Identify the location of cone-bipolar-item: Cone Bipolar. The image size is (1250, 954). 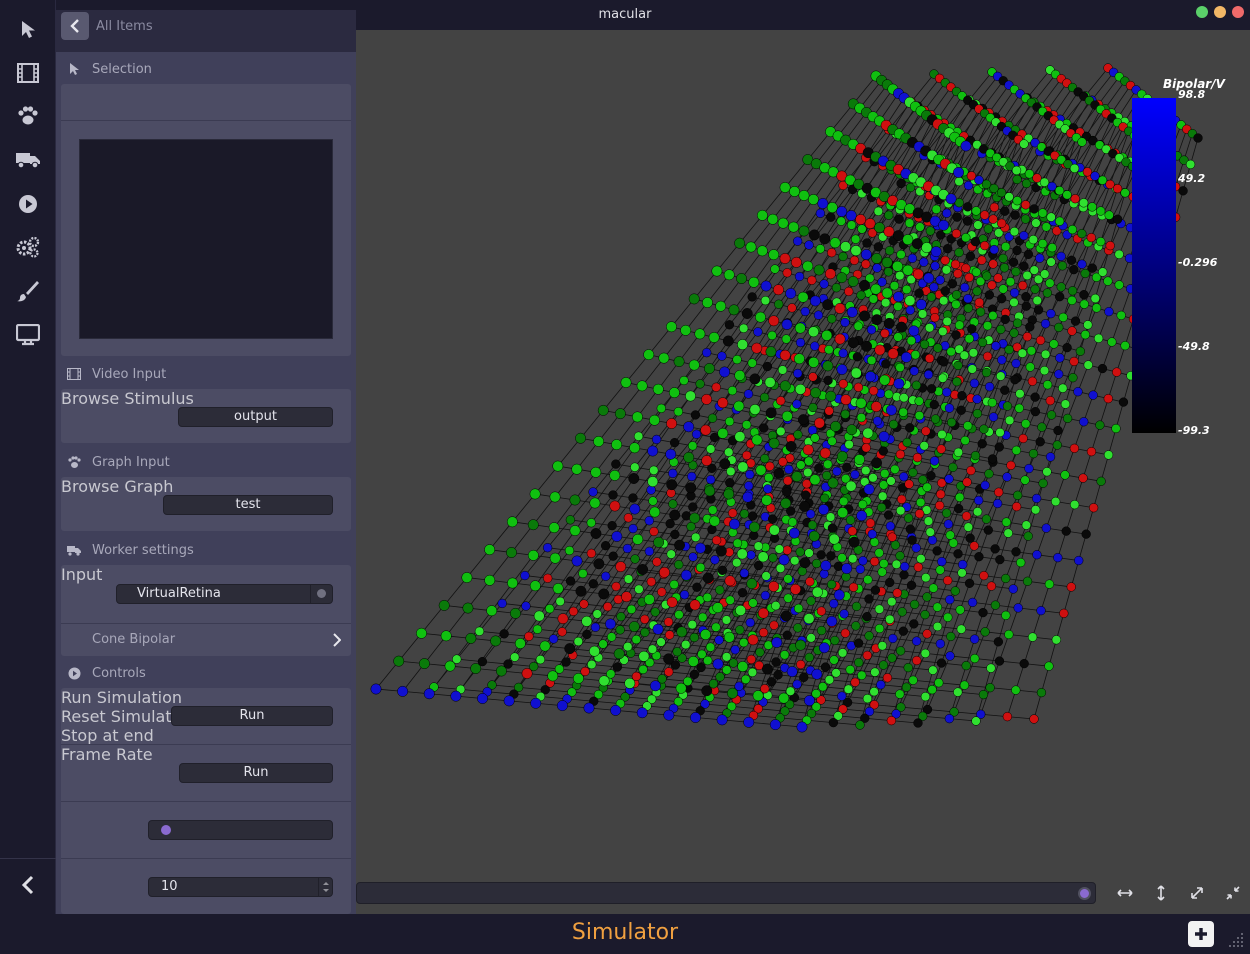
(206, 640).